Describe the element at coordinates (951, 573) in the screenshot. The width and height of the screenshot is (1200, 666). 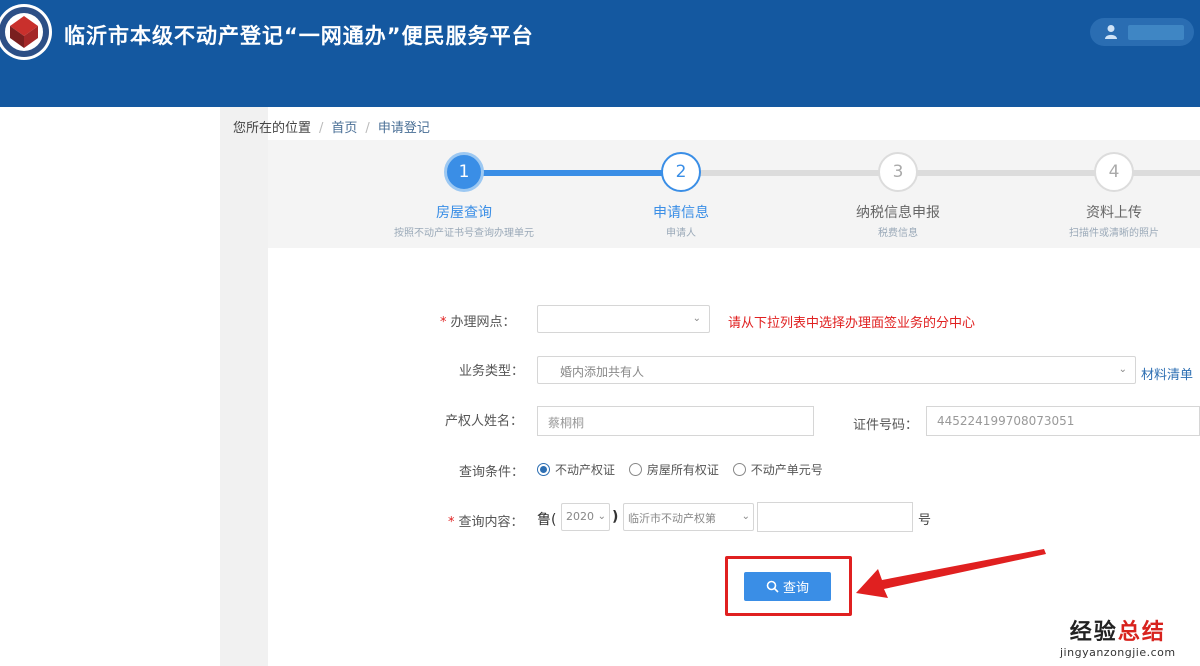
I see `annotation-arrow-icon` at that location.